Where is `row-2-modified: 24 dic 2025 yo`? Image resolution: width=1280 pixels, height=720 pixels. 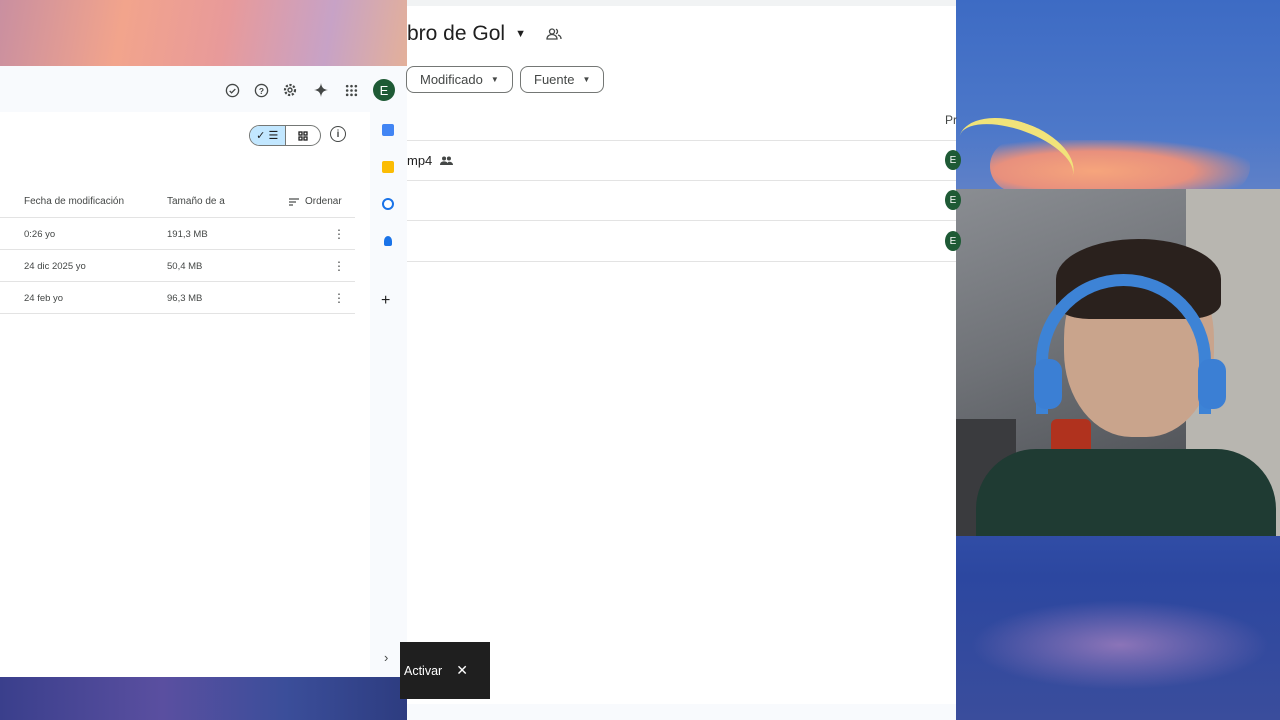
row-2-modified: 24 dic 2025 yo is located at coordinates (55, 266).